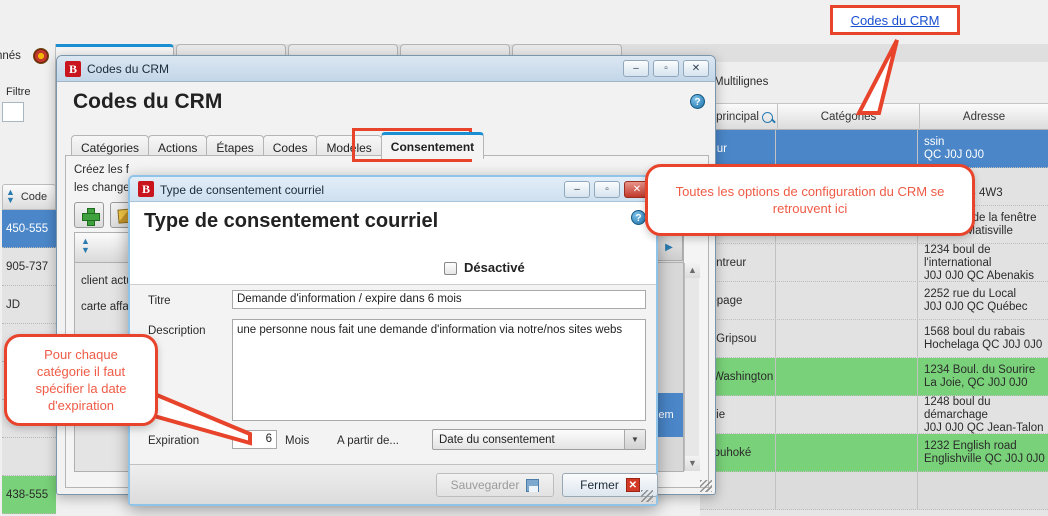 This screenshot has height=516, width=1048. What do you see at coordinates (254, 439) in the screenshot?
I see `expiration-input: 6` at bounding box center [254, 439].